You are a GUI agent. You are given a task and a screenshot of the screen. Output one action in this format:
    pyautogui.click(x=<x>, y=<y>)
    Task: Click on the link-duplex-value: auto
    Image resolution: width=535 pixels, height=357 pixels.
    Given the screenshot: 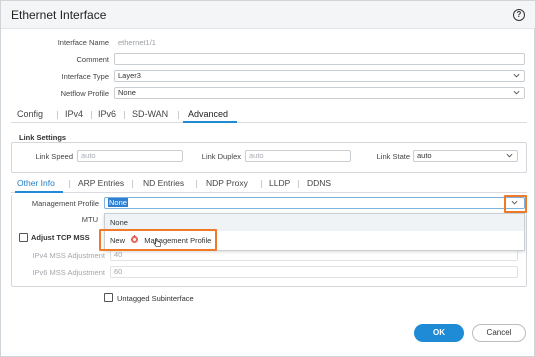 What is the action you would take?
    pyautogui.click(x=256, y=155)
    